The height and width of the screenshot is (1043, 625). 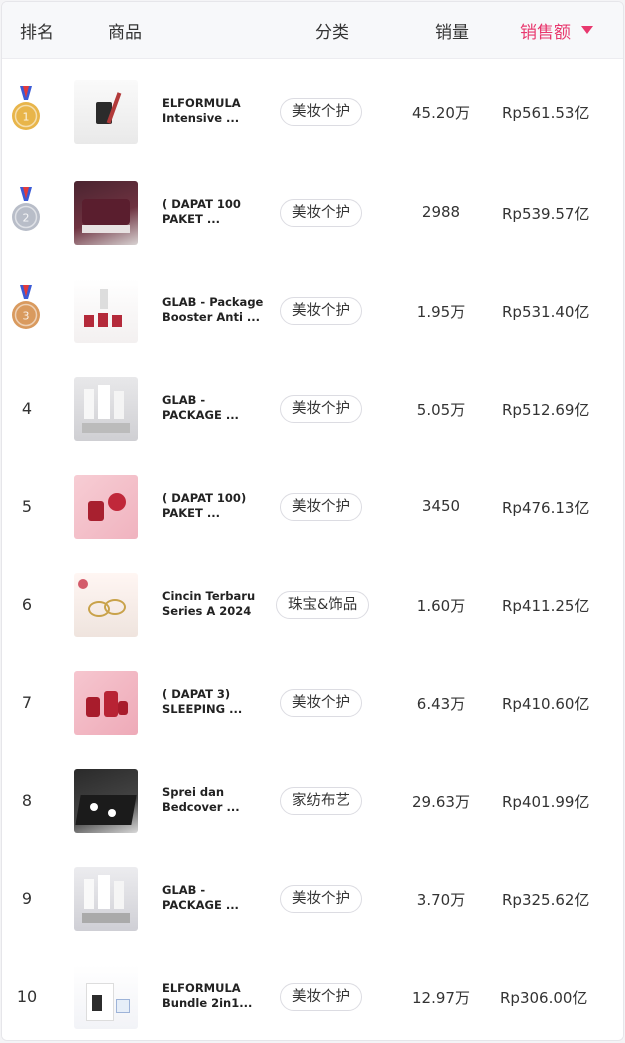 What do you see at coordinates (441, 506) in the screenshot?
I see `sales-value: 3450` at bounding box center [441, 506].